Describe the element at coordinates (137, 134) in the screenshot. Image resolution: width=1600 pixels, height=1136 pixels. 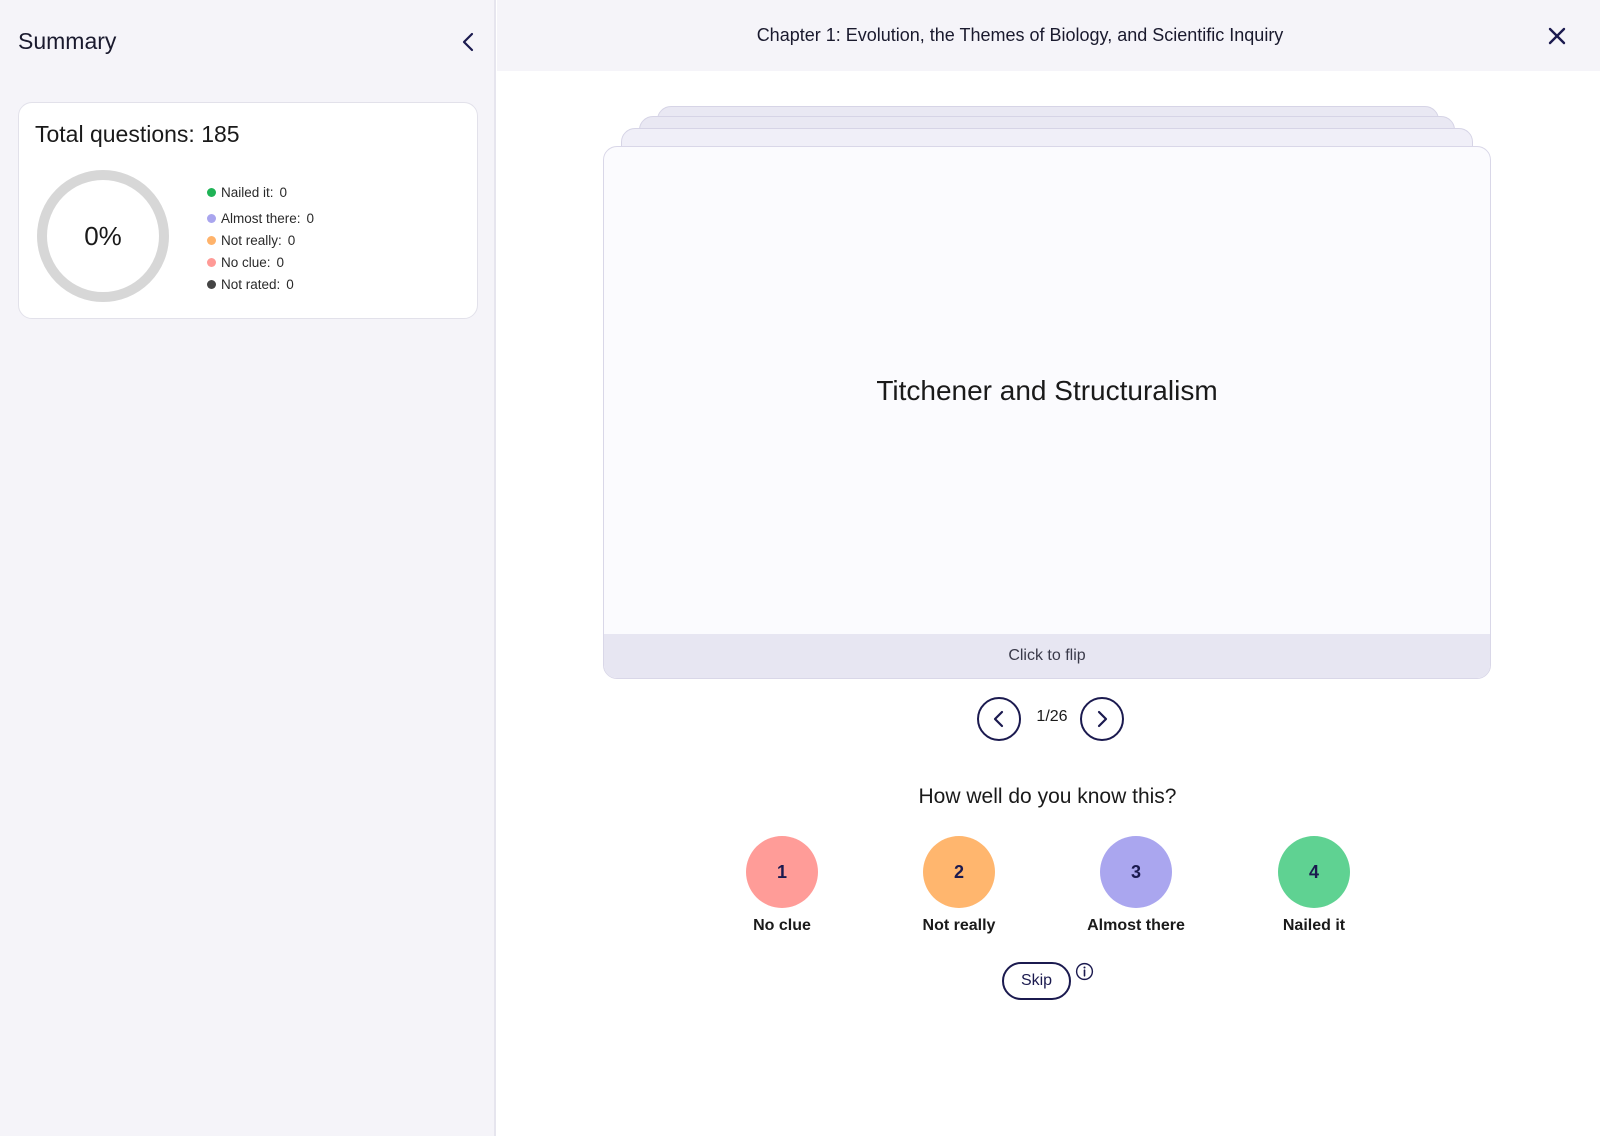
I see `total-questions: Total questions: 185` at that location.